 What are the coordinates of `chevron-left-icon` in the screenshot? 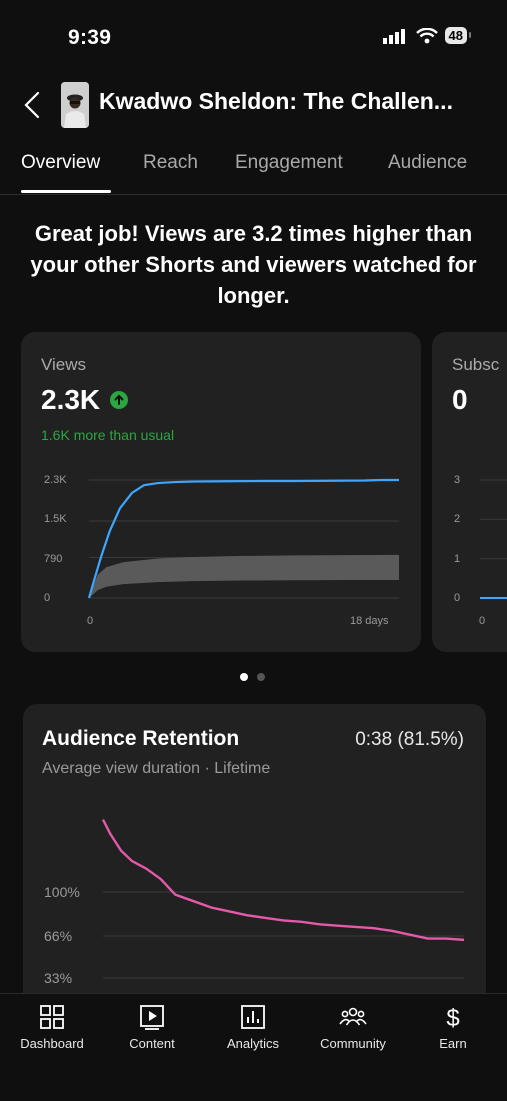 It's located at (32, 105).